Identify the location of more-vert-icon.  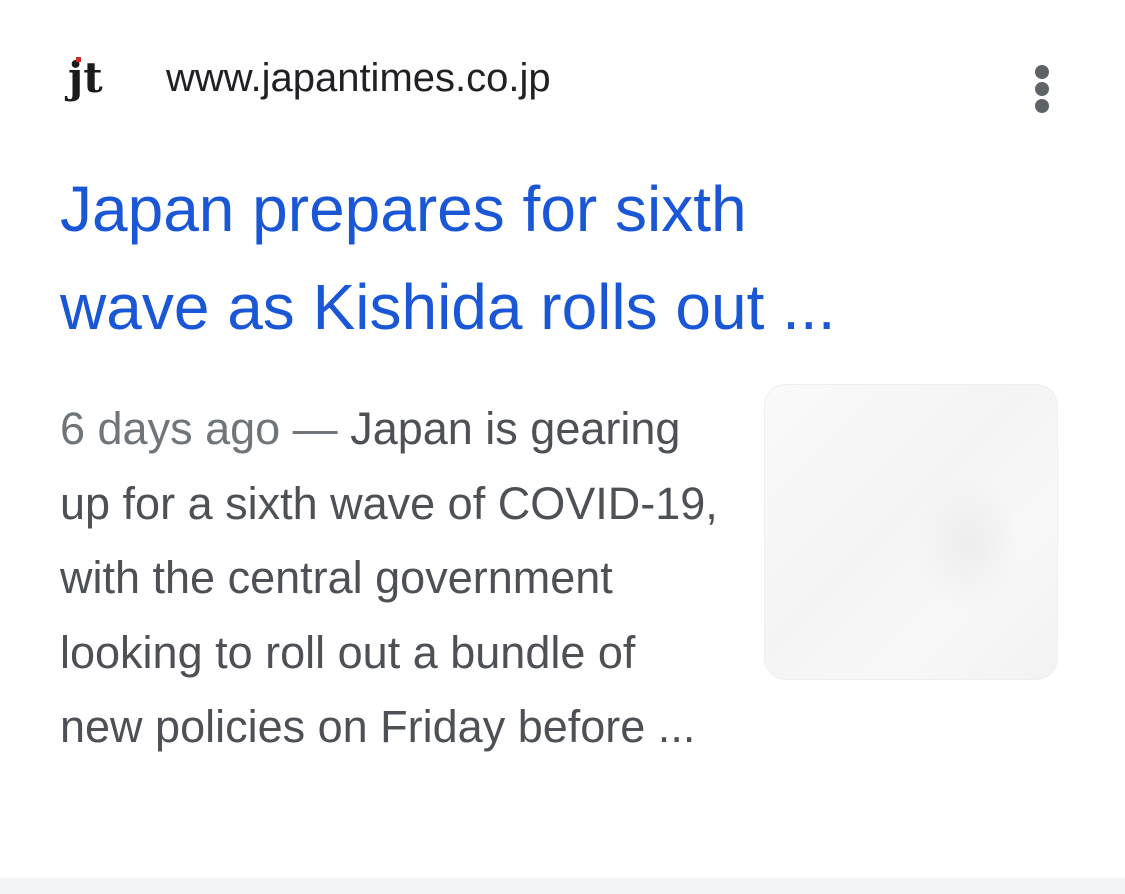
(1042, 72).